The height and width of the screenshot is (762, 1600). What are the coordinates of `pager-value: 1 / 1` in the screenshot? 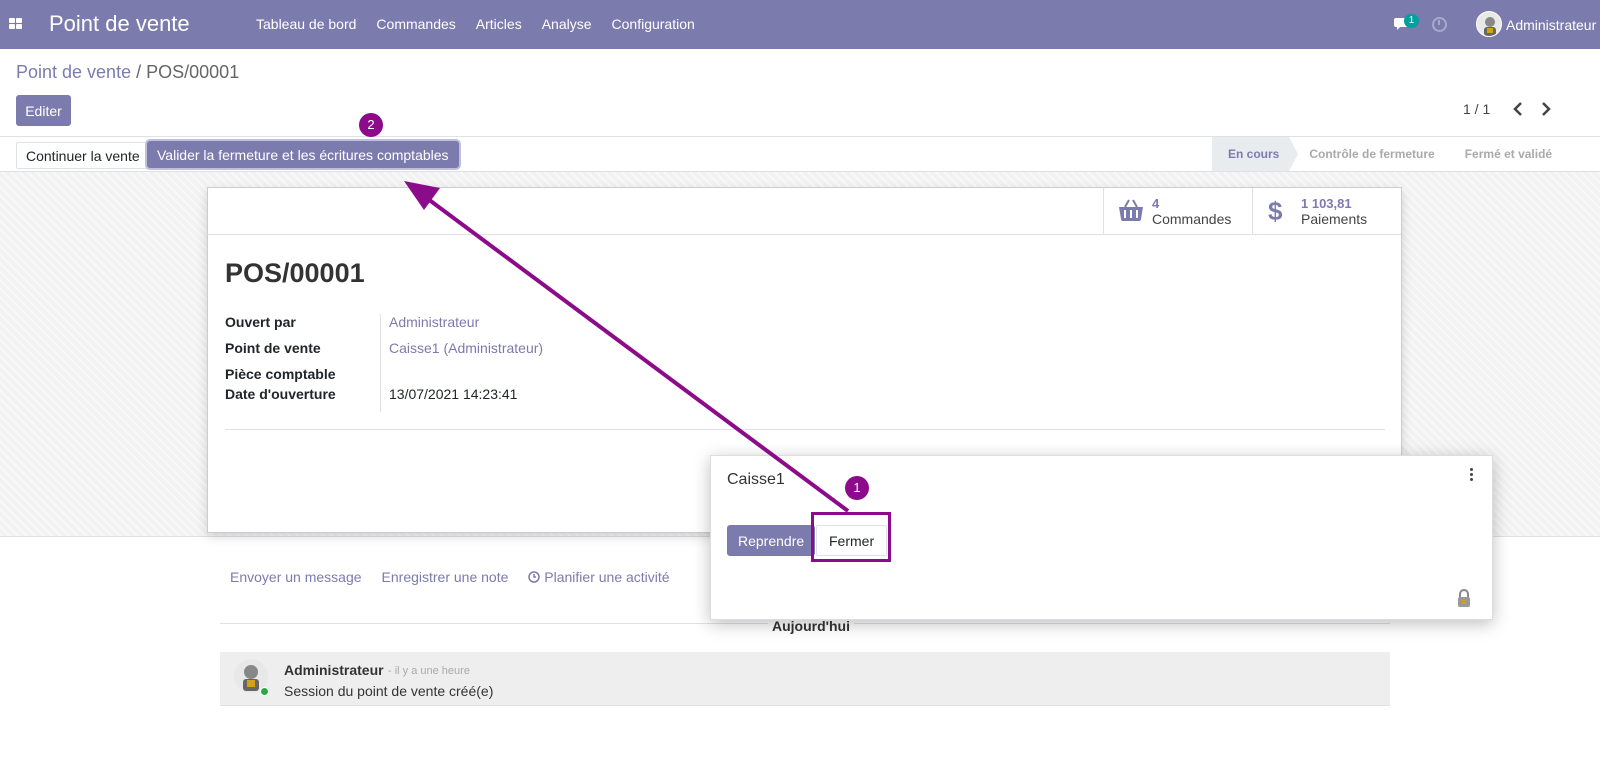 It's located at (1476, 109).